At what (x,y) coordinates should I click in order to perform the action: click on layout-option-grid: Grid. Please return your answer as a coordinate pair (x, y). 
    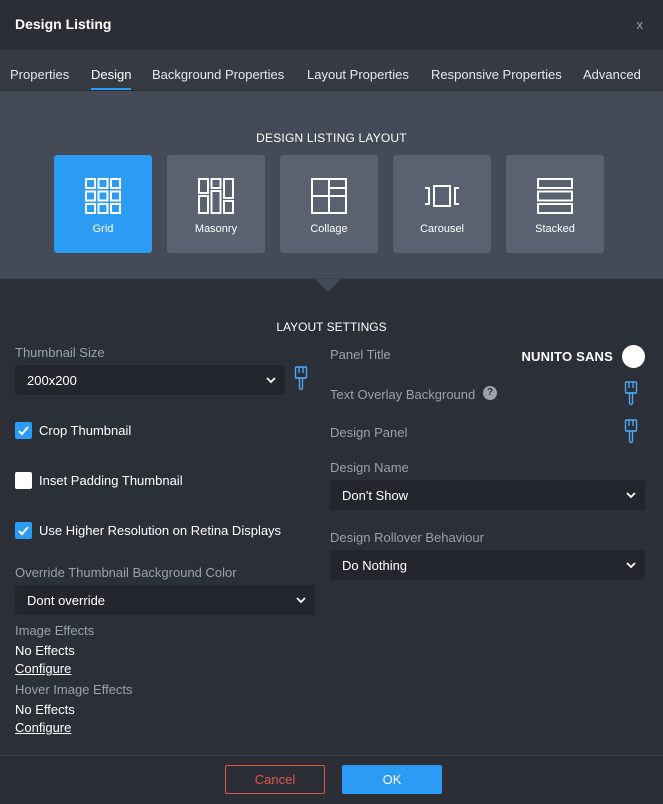
    Looking at the image, I should click on (103, 204).